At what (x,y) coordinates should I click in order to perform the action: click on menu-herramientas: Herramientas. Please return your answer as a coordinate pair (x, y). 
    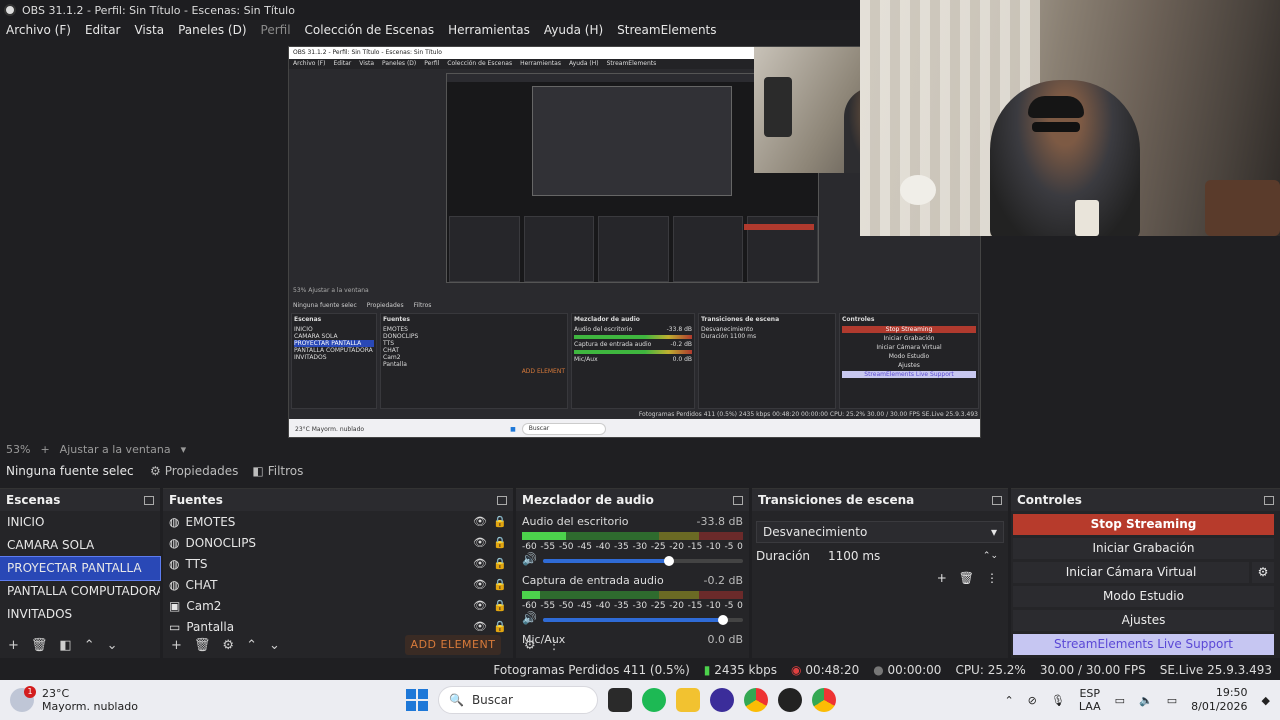
    Looking at the image, I should click on (489, 30).